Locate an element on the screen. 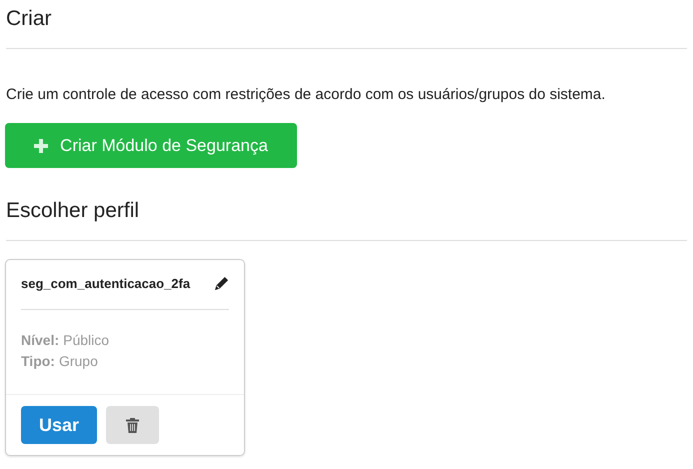 This screenshot has width=693, height=469. create-button: Criar Módulo de Segurança is located at coordinates (151, 145).